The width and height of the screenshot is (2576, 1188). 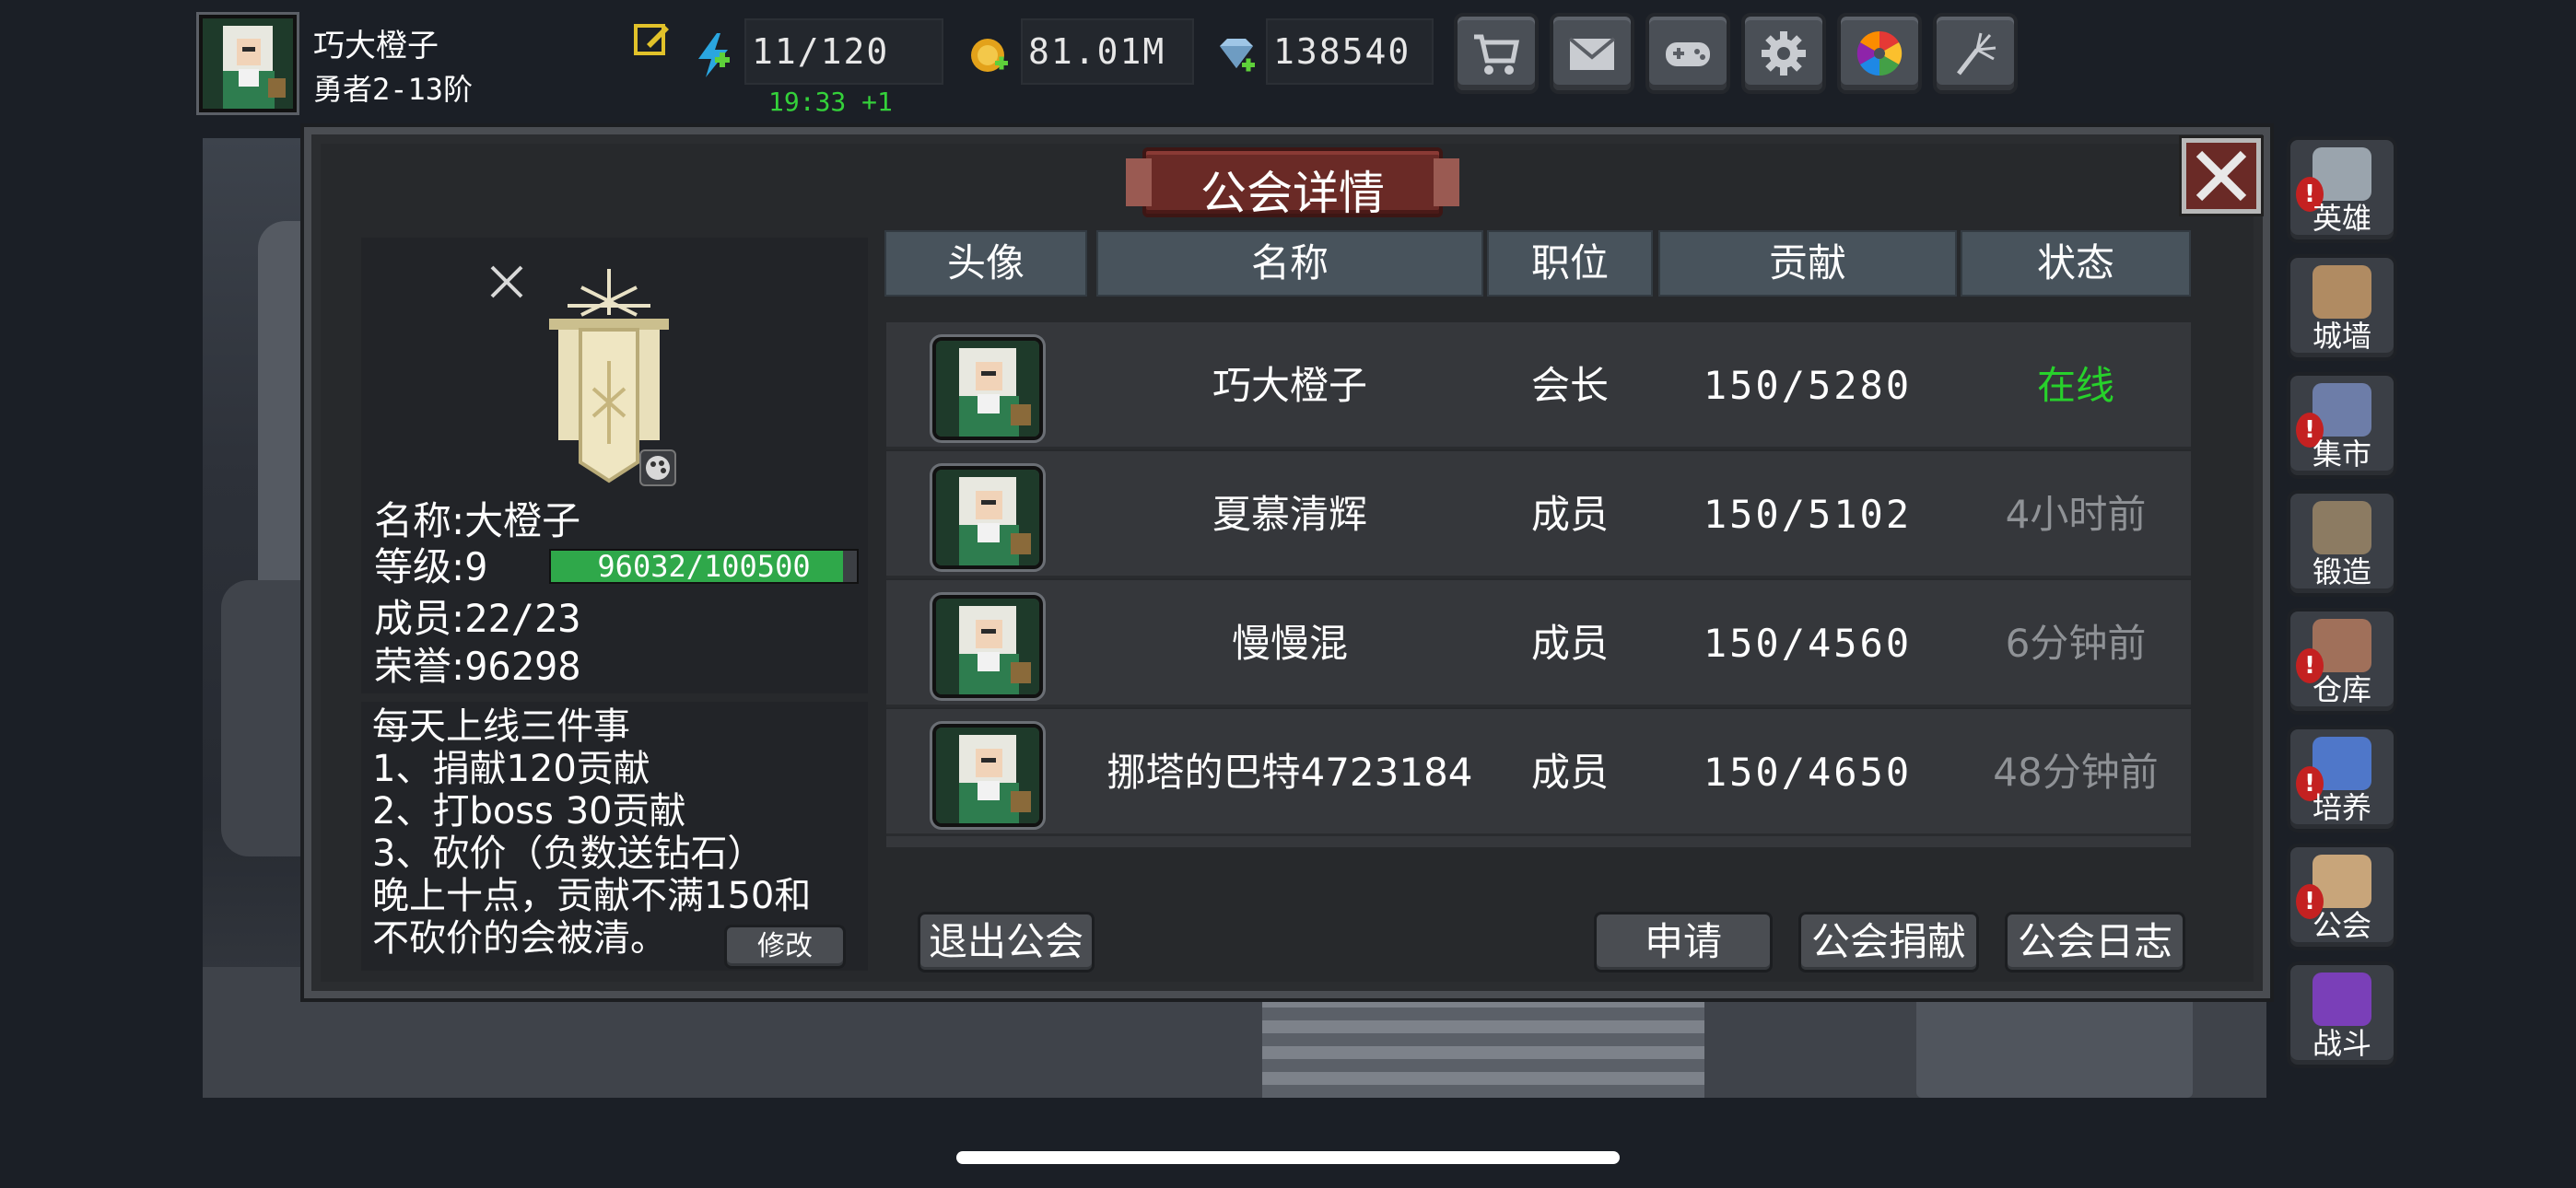 What do you see at coordinates (2342, 425) in the screenshot?
I see `sidebar-item-集市: ! 集市` at bounding box center [2342, 425].